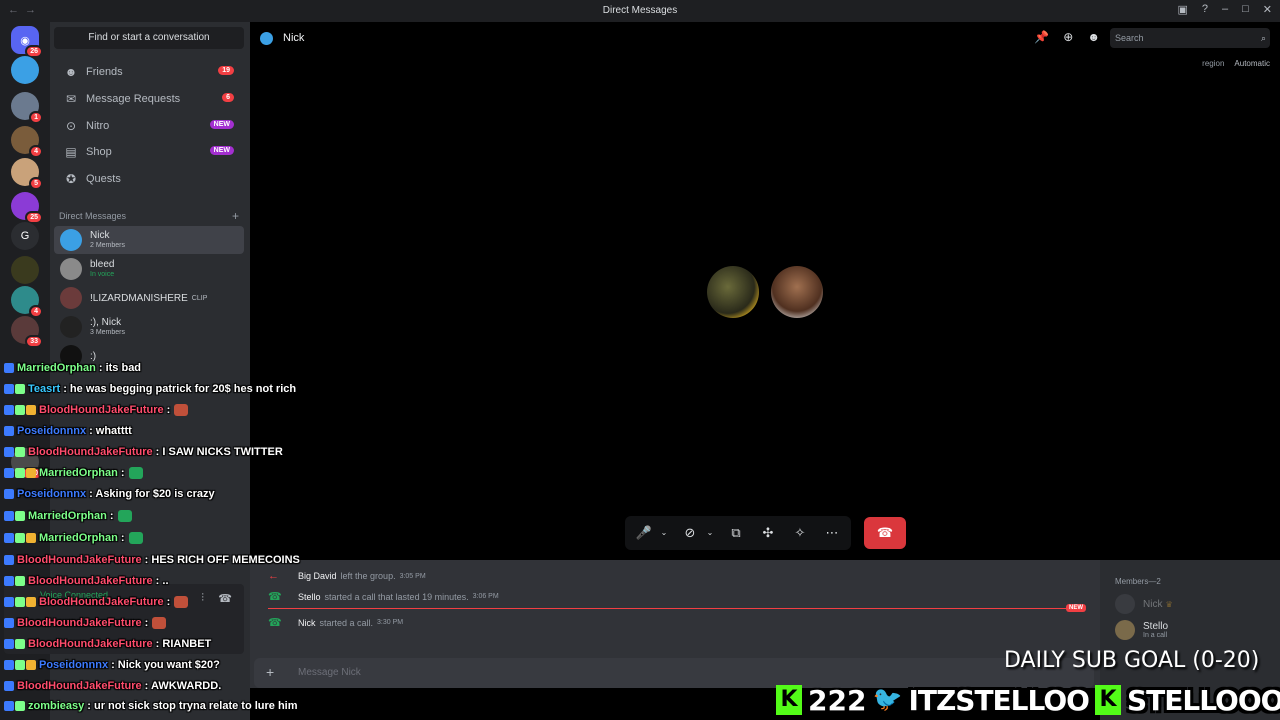  Describe the element at coordinates (168, 602) in the screenshot. I see `chat-text: :` at that location.